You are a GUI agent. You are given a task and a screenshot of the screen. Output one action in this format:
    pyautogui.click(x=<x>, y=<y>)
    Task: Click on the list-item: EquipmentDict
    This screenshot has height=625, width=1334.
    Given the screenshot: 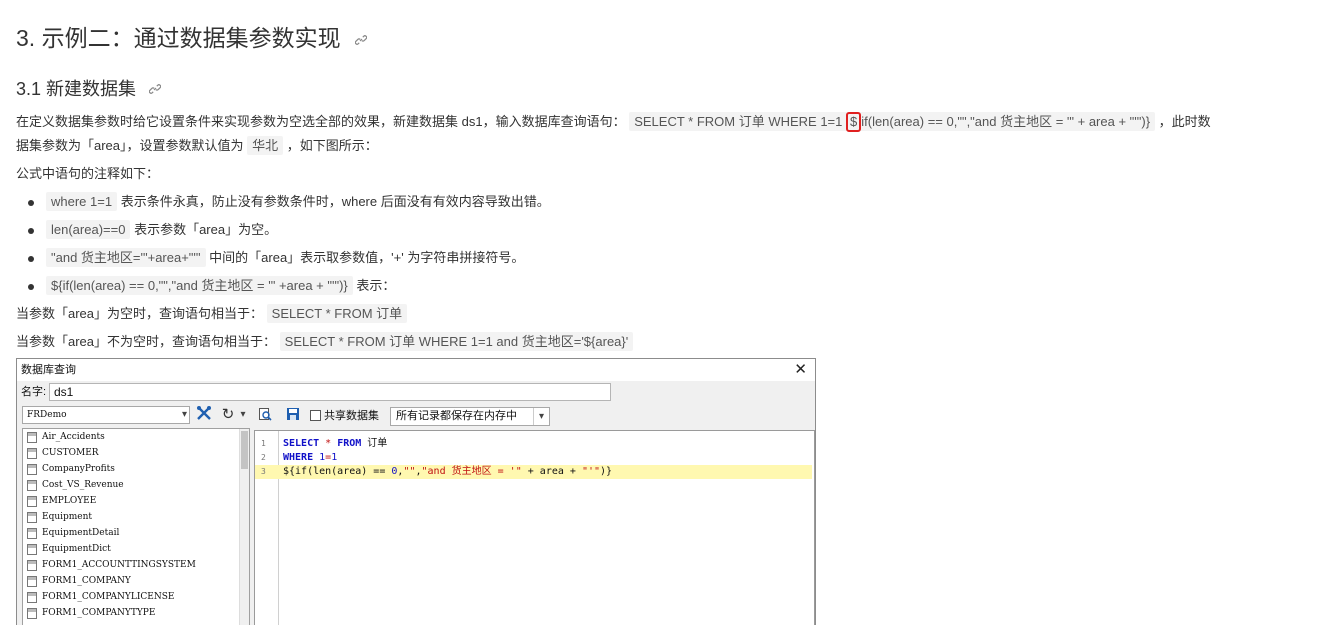 What is the action you would take?
    pyautogui.click(x=136, y=549)
    